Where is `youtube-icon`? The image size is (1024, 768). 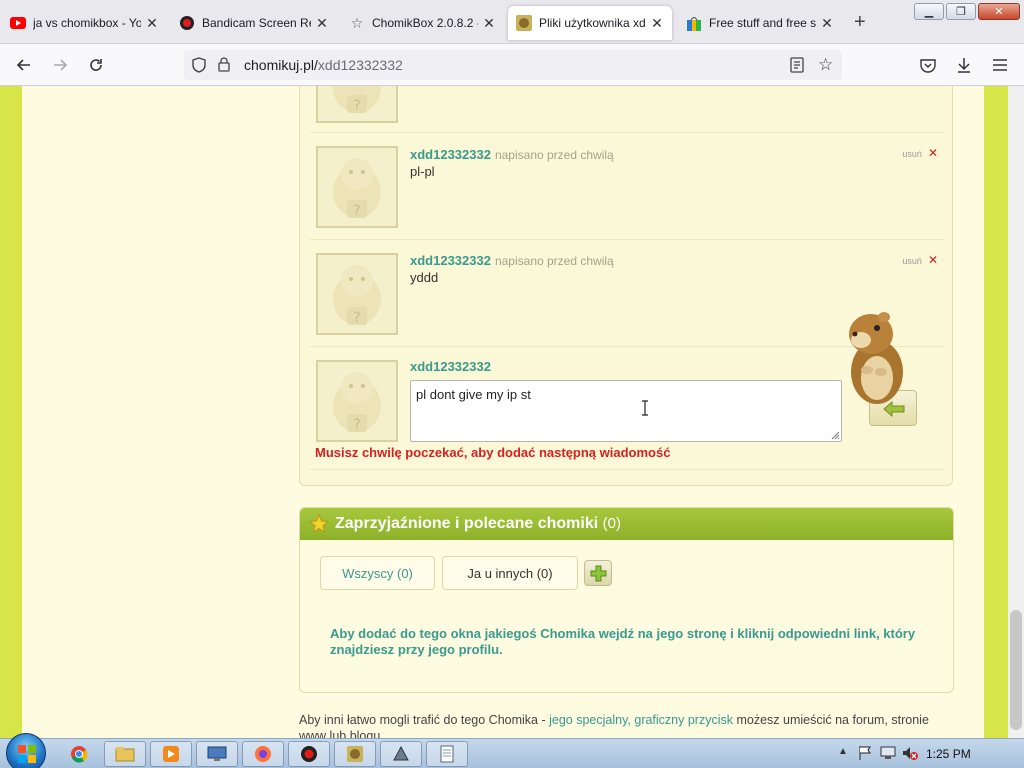
youtube-icon is located at coordinates (18, 23).